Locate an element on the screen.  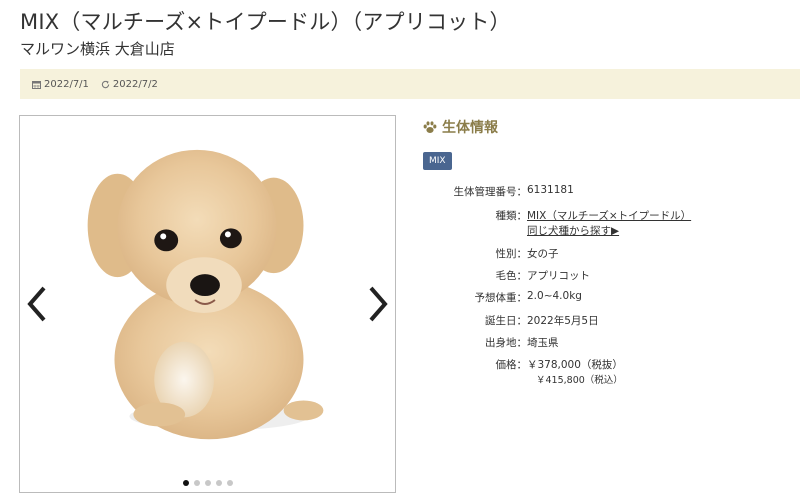
posted-date: 2022/7/1 is located at coordinates (60, 84).